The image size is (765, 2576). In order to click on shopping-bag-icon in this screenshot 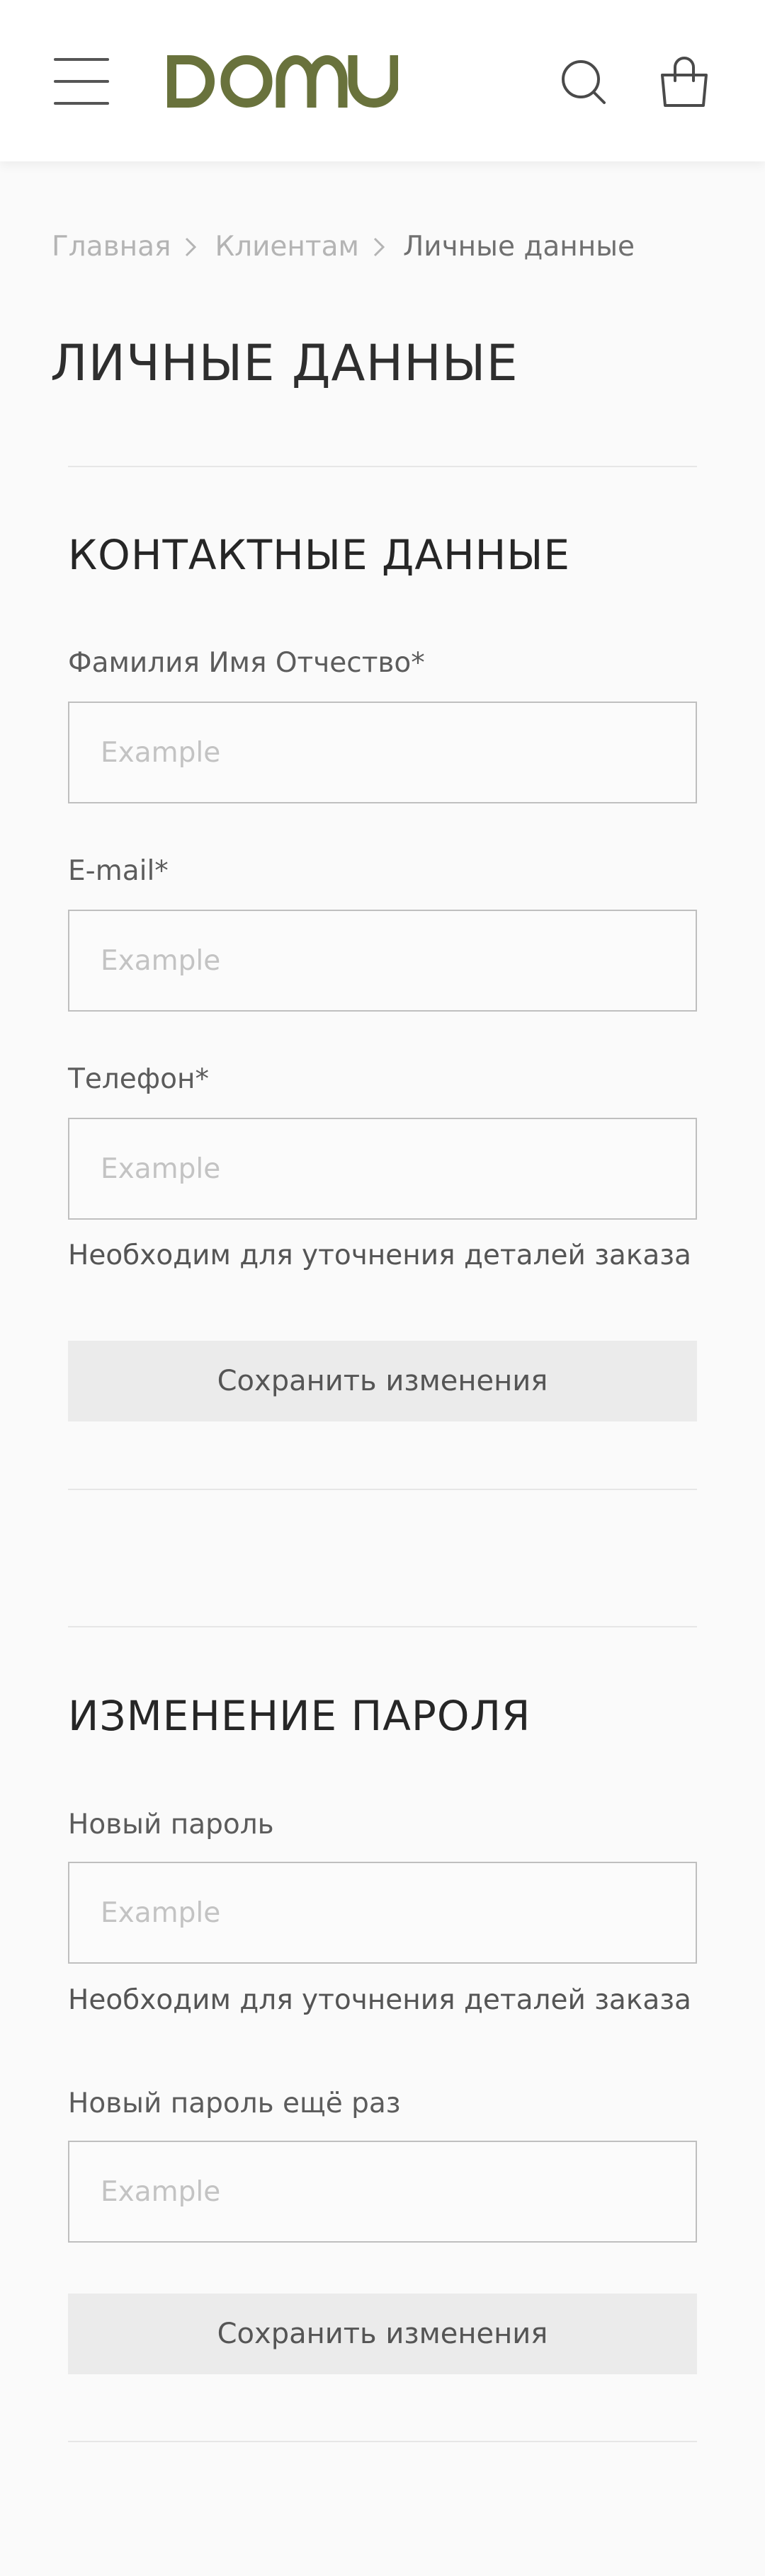, I will do `click(684, 81)`.